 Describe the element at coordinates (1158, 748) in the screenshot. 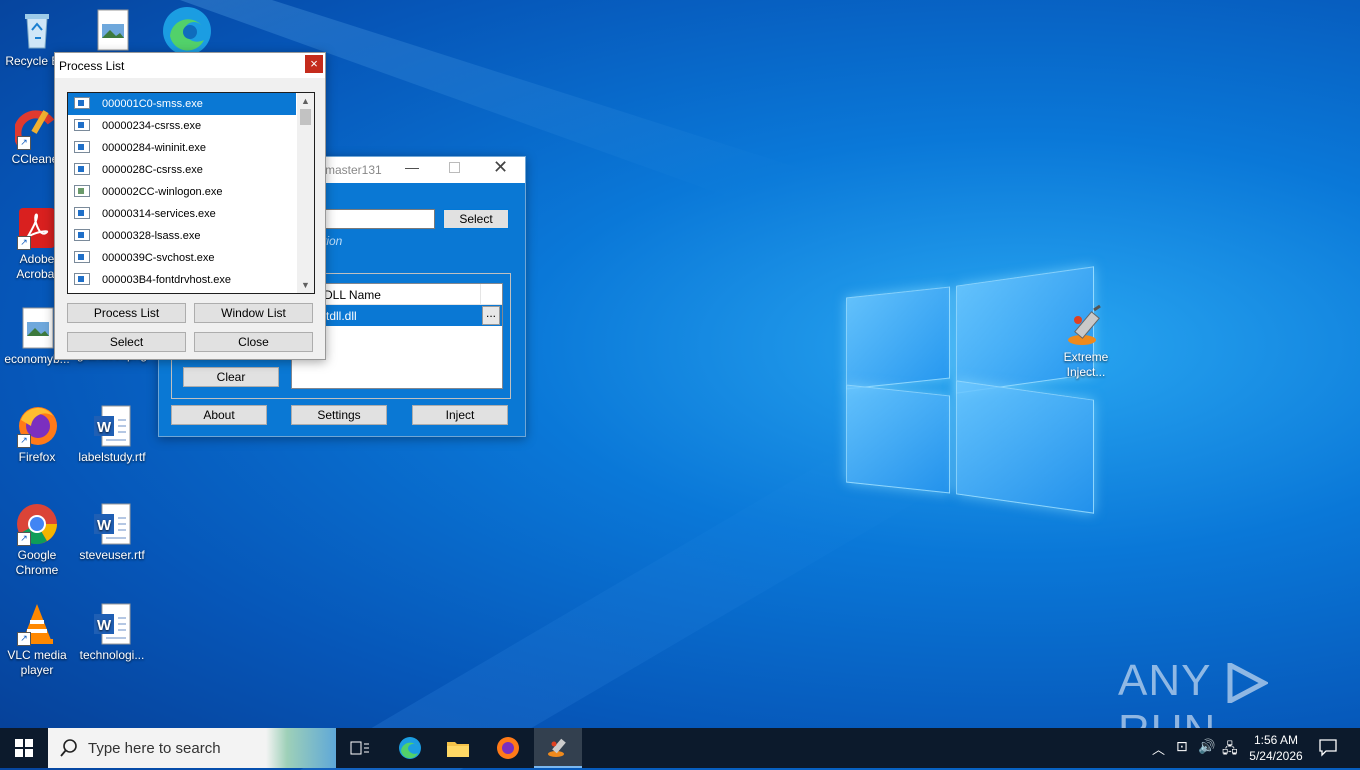

I see `tray-overflow-chevron-icon: ︿` at that location.